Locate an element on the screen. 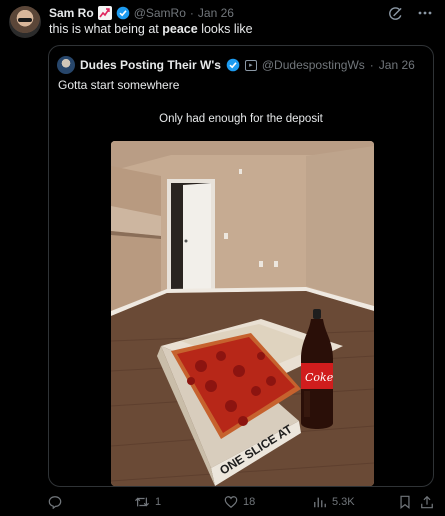  author-handle: @SamRo is located at coordinates (160, 13).